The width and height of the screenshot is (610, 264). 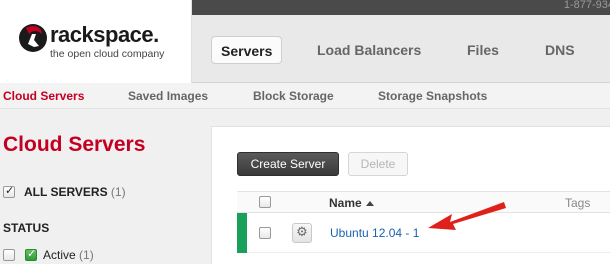 What do you see at coordinates (345, 203) in the screenshot?
I see `column-name-label: Name` at bounding box center [345, 203].